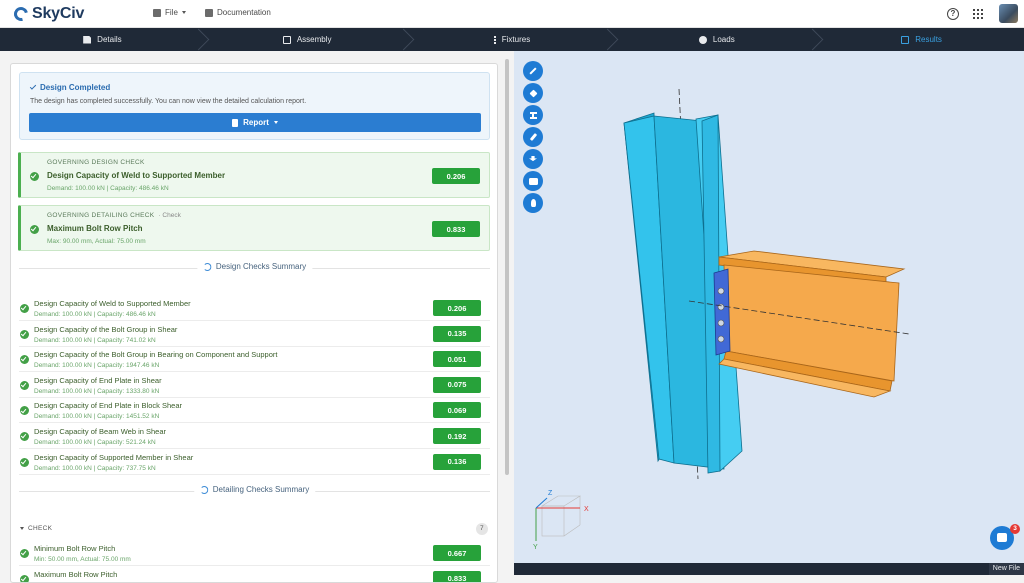 The image size is (1024, 583). What do you see at coordinates (512, 39) in the screenshot?
I see `tab-fixtures: Fixtures` at bounding box center [512, 39].